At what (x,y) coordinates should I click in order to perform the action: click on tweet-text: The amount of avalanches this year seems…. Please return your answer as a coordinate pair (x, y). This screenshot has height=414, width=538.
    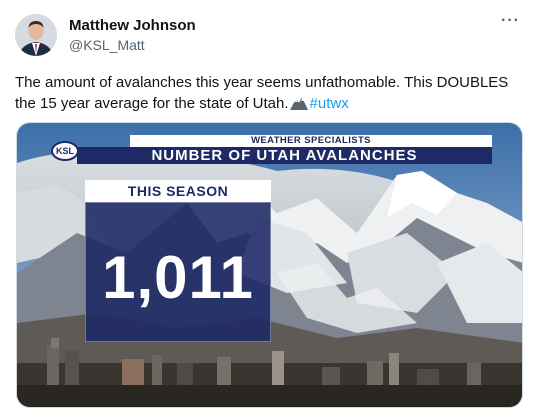
    Looking at the image, I should click on (267, 93).